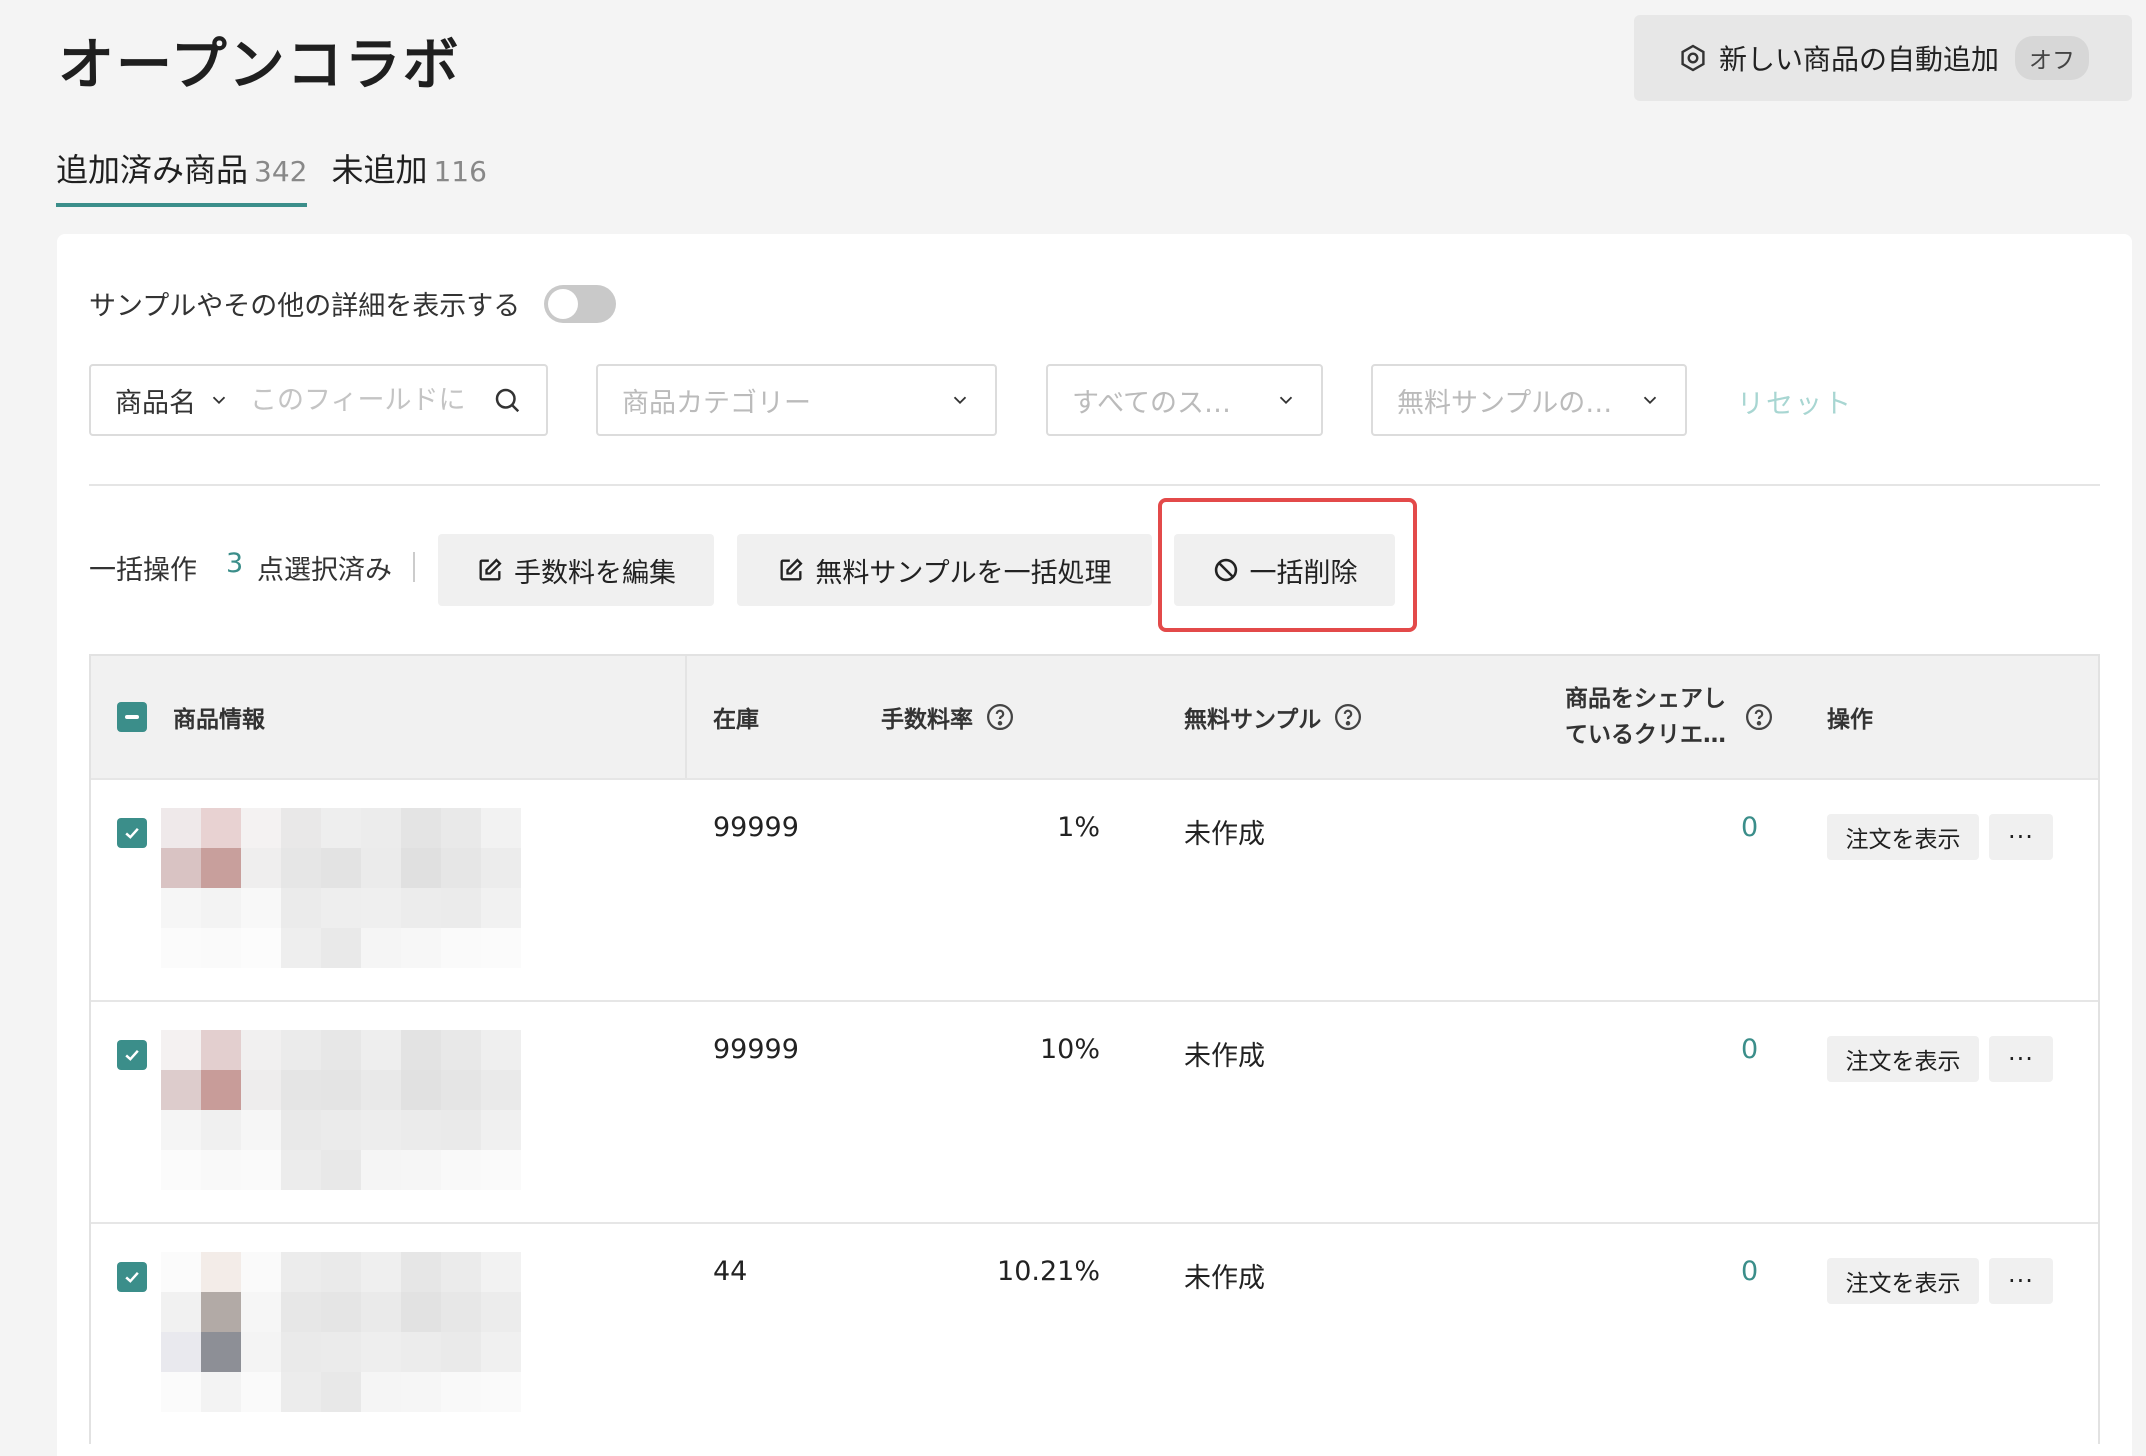 Image resolution: width=2146 pixels, height=1456 pixels. Describe the element at coordinates (259, 65) in the screenshot. I see `page-title: オープンコラボ` at that location.